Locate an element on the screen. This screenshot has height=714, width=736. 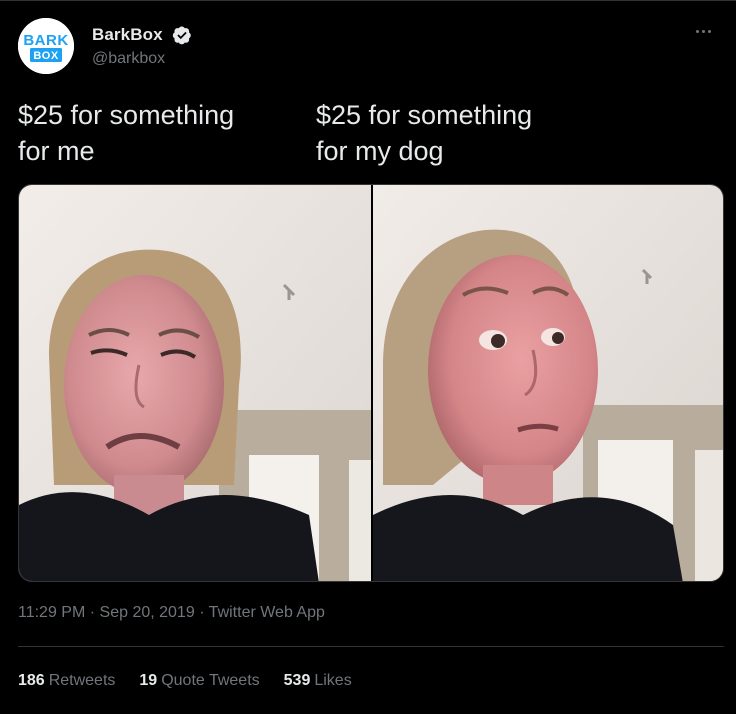
more-options-icon is located at coordinates (703, 31).